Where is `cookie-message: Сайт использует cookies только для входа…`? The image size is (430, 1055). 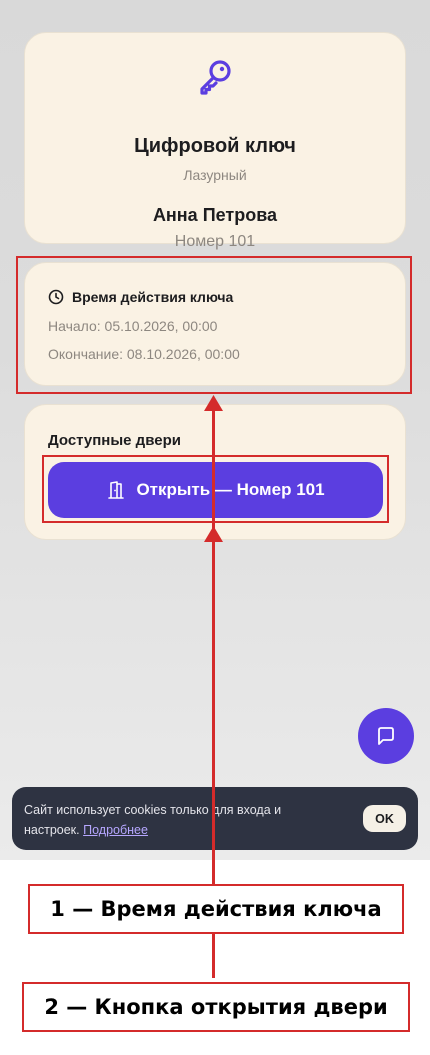
cookie-message: Сайт использует cookies только для входа… is located at coordinates (153, 820).